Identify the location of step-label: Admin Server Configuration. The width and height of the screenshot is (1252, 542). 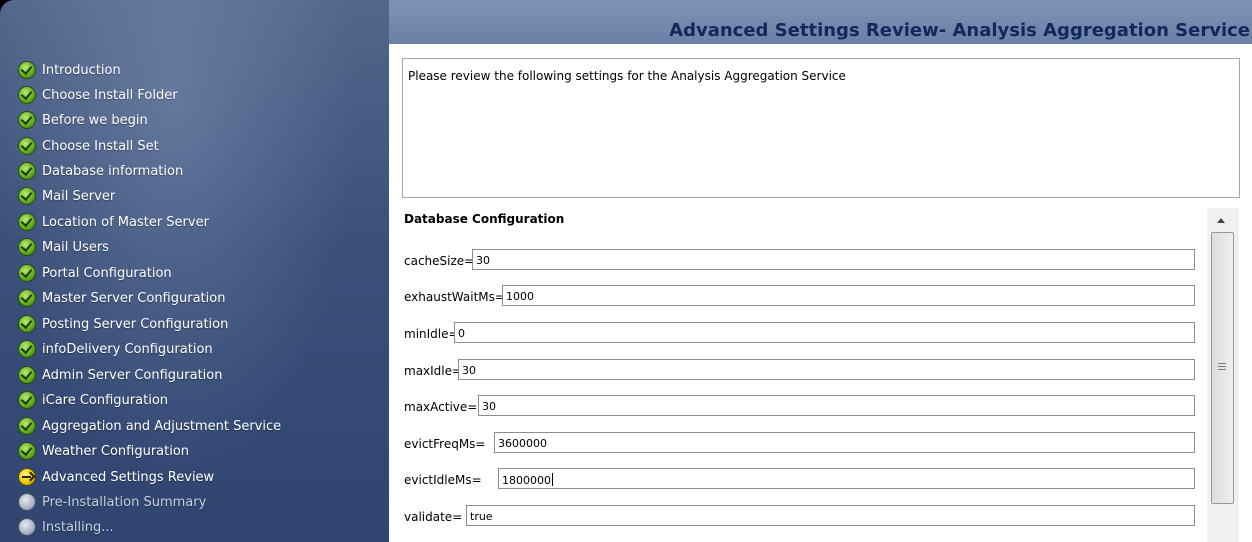
(132, 375).